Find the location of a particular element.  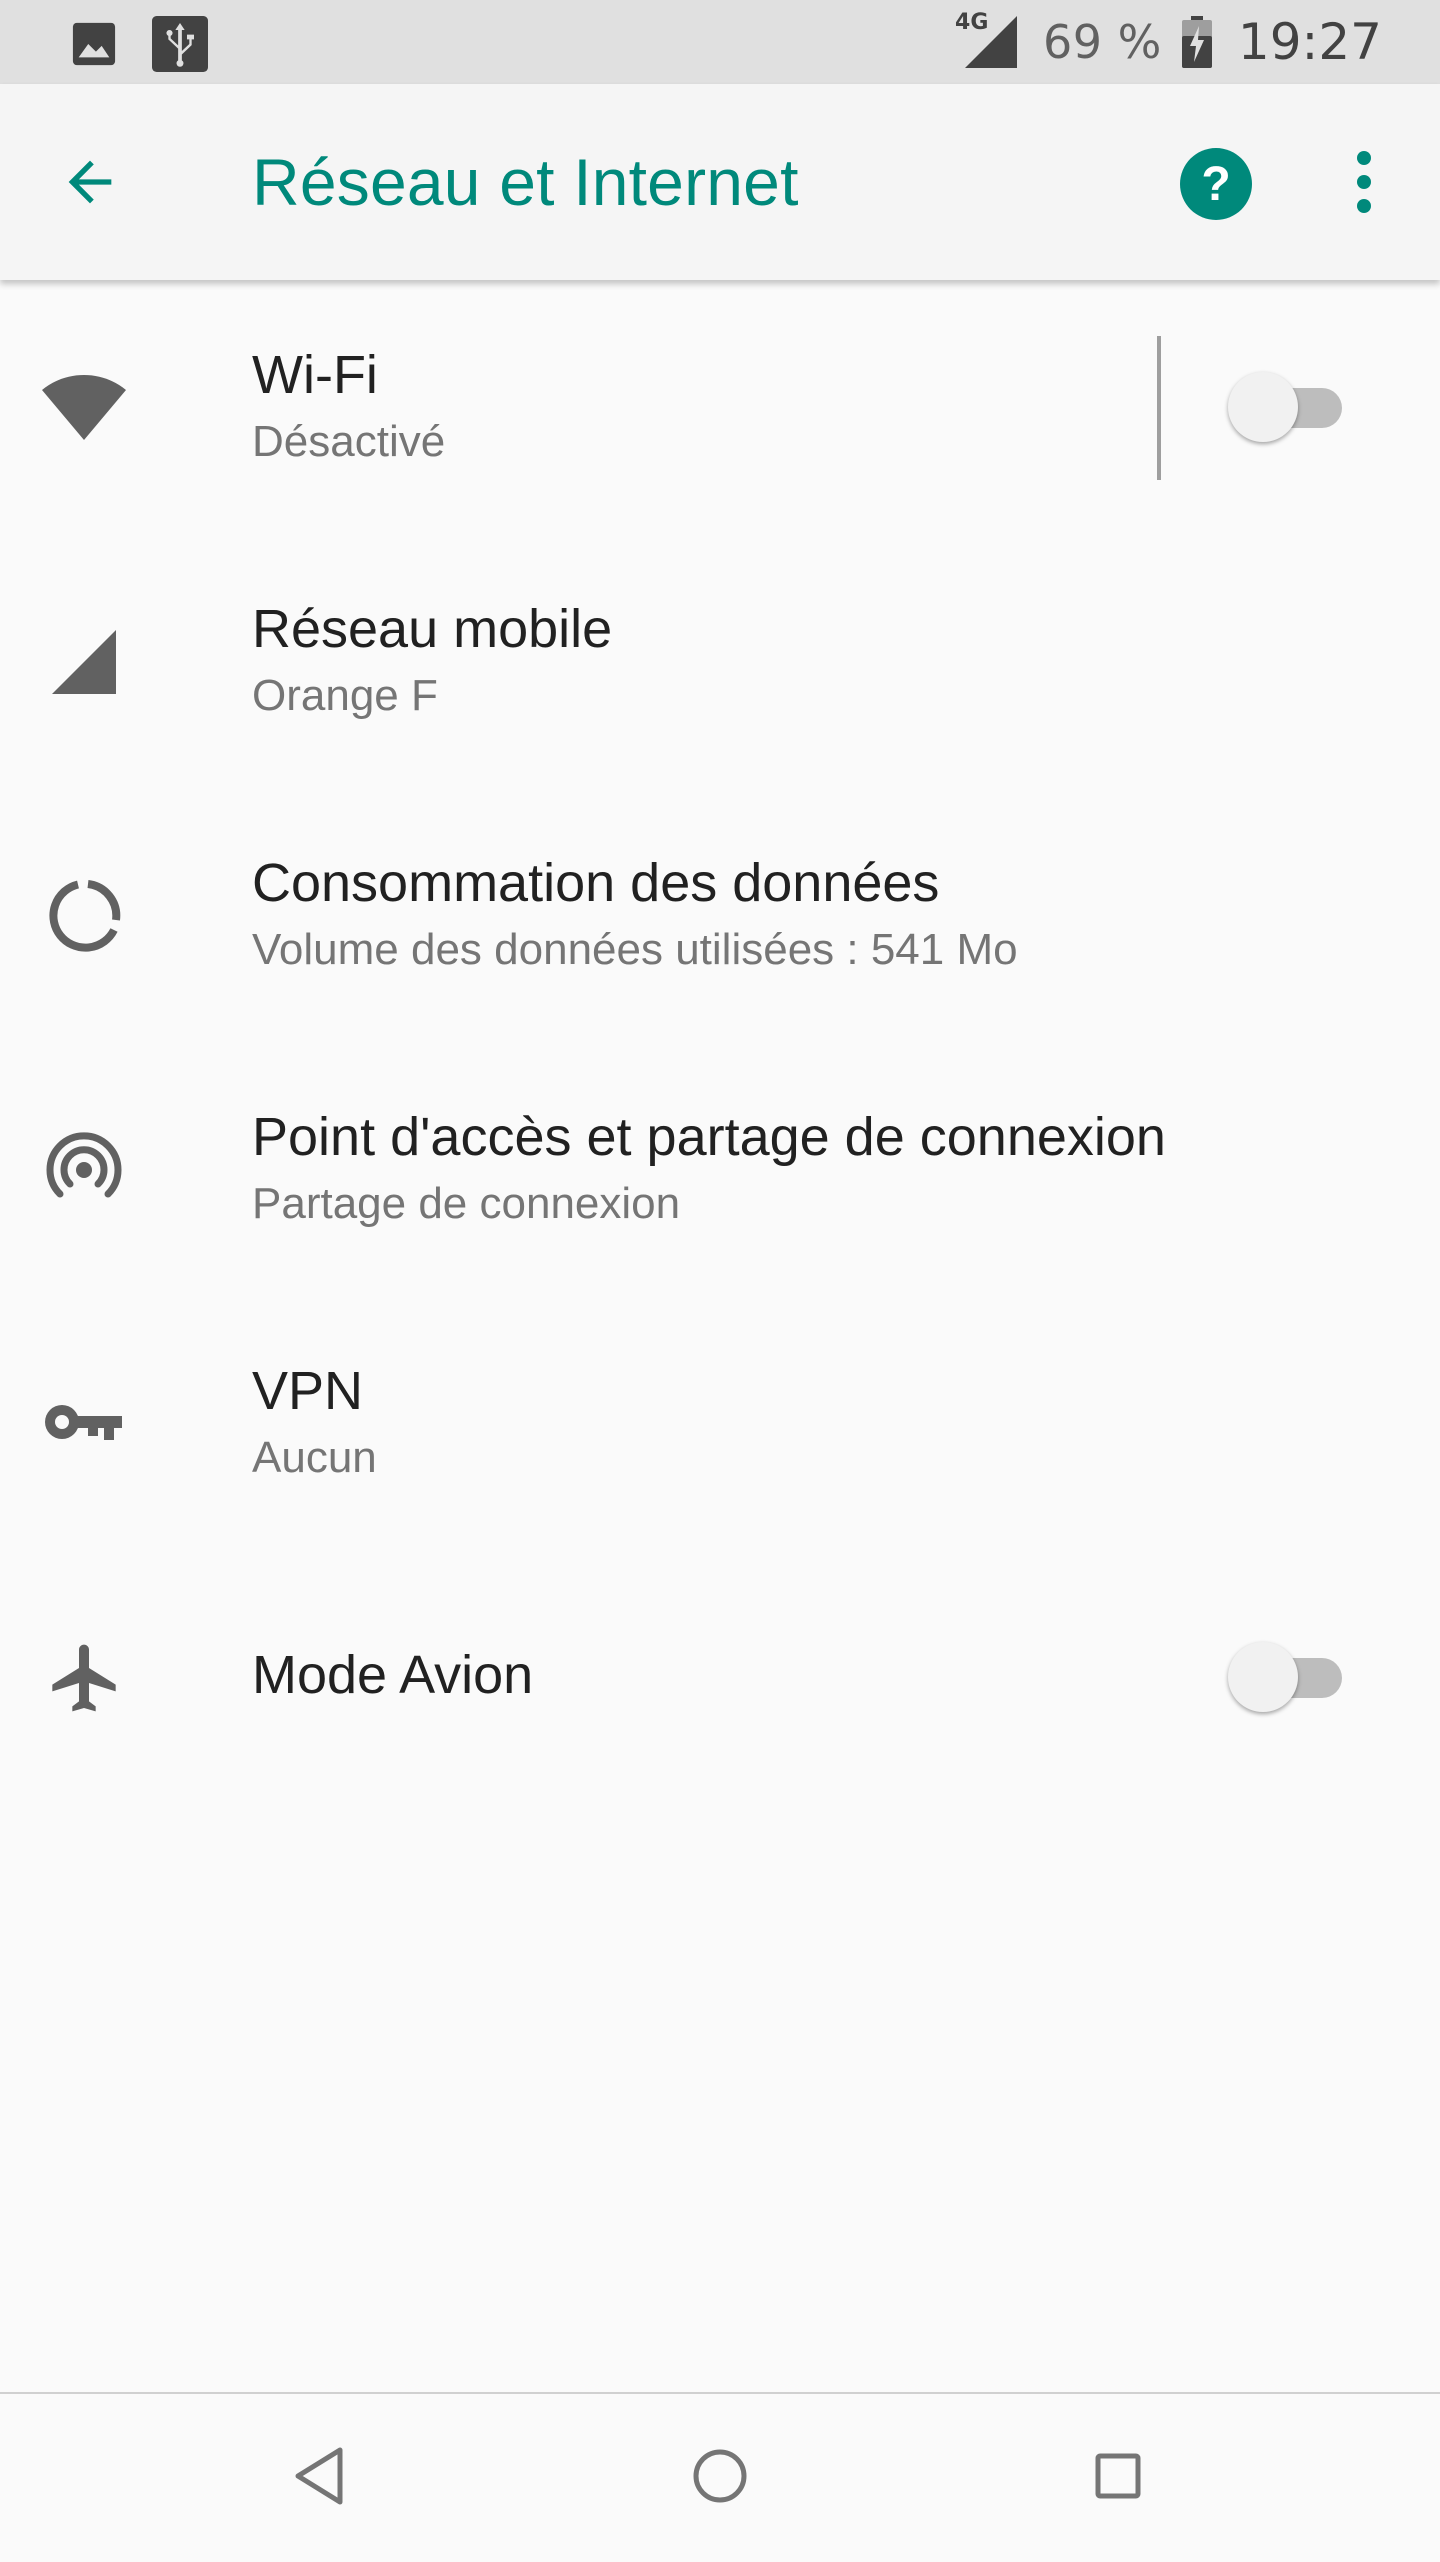

mobile-network-title: Réseau mobile is located at coordinates (432, 629).